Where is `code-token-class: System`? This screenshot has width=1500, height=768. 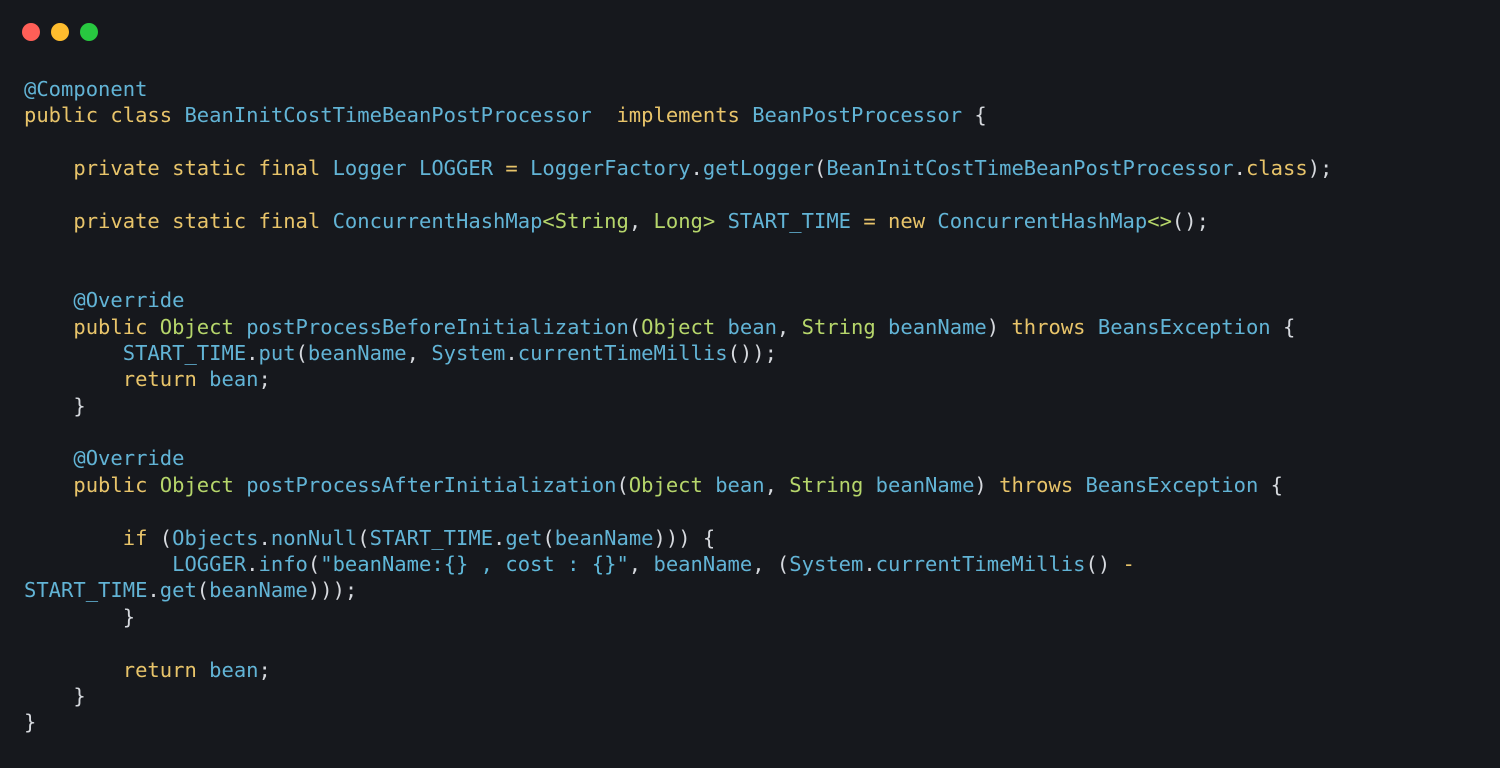
code-token-class: System is located at coordinates (826, 564).